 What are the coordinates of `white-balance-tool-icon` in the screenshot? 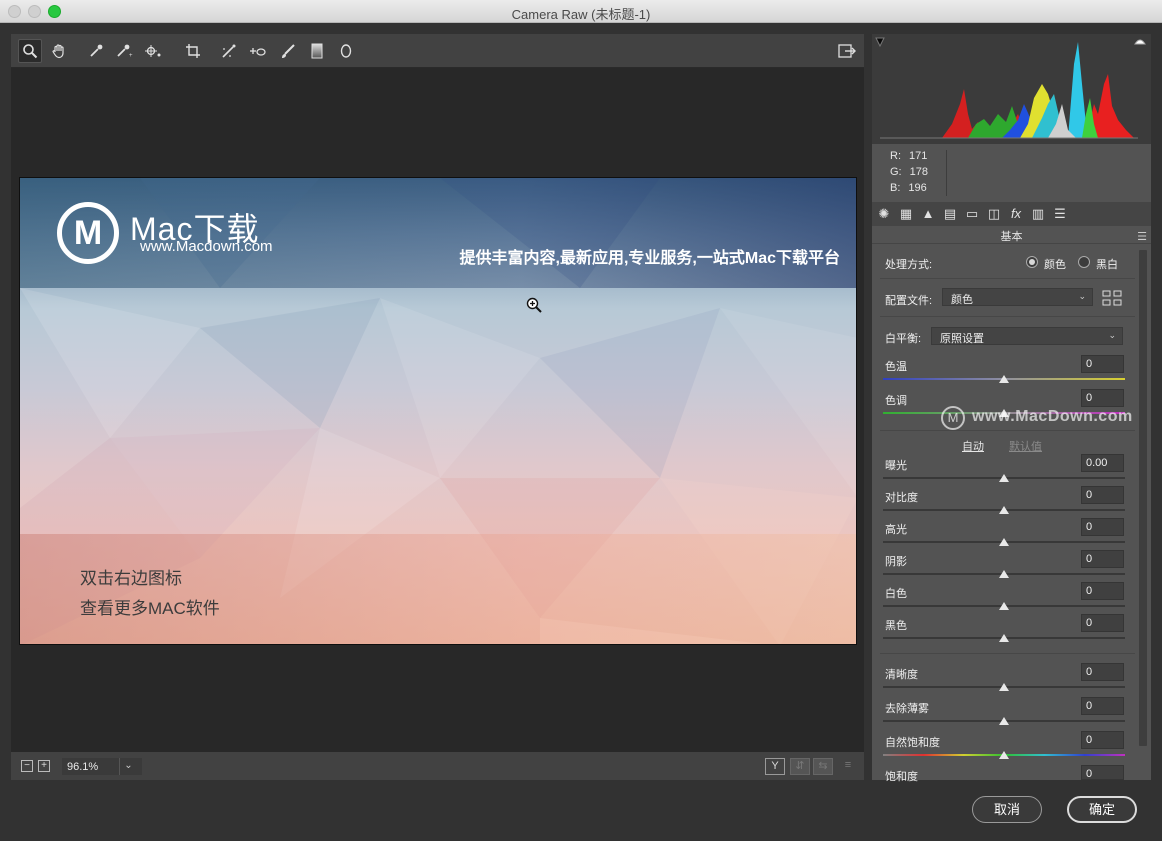 It's located at (96, 51).